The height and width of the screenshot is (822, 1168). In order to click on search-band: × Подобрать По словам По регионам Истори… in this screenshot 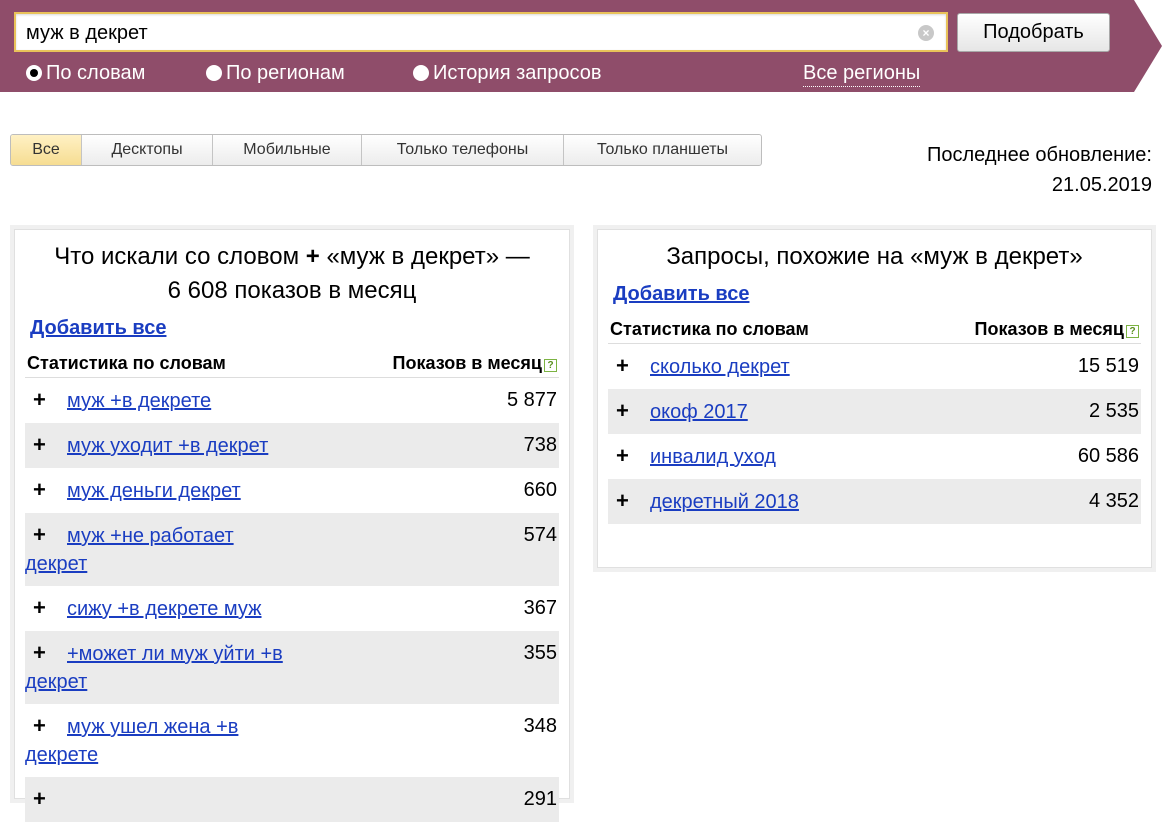, I will do `click(584, 46)`.